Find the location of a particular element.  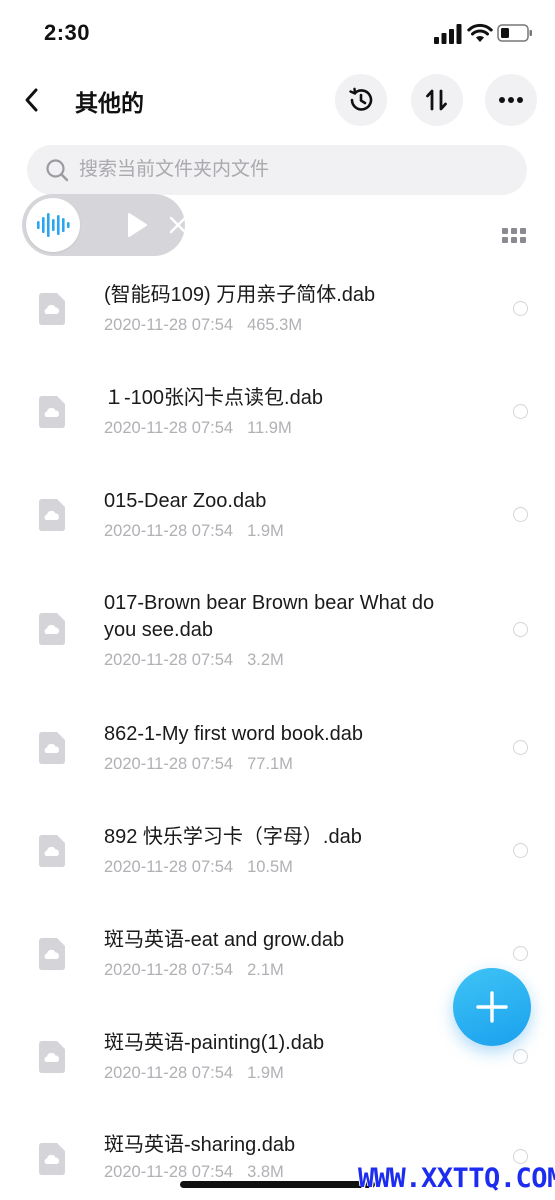

watermark: WWW.XXTTQ.COM is located at coordinates (456, 1178).